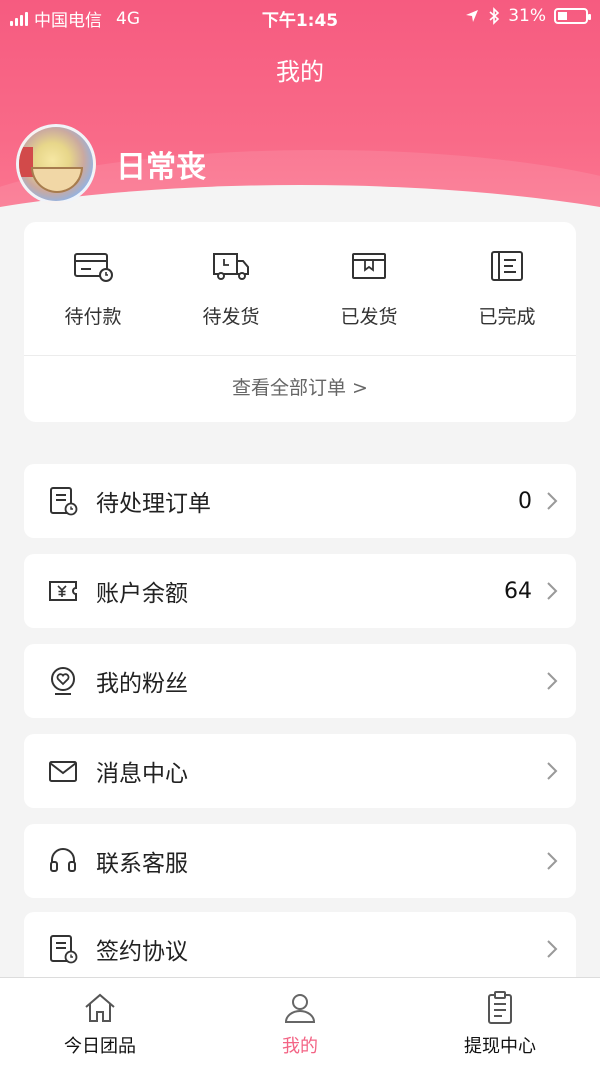 The width and height of the screenshot is (600, 1067). I want to click on menu-label: 待处理订单, so click(153, 504).